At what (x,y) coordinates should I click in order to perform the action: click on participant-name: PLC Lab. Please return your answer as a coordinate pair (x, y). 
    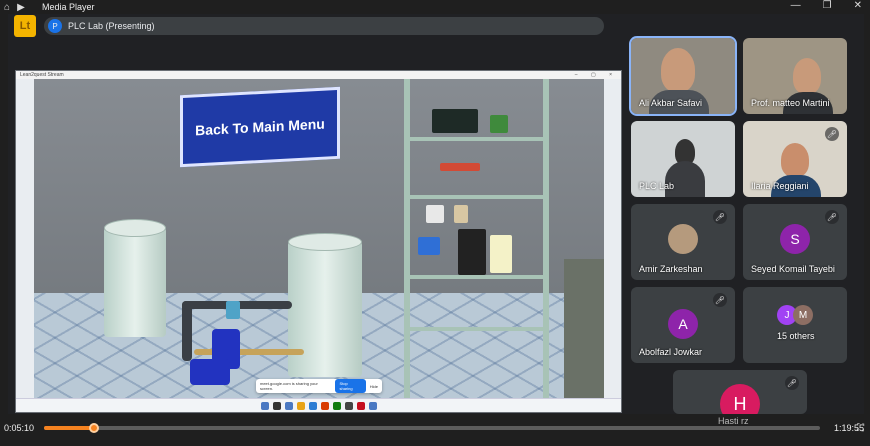
    Looking at the image, I should click on (657, 186).